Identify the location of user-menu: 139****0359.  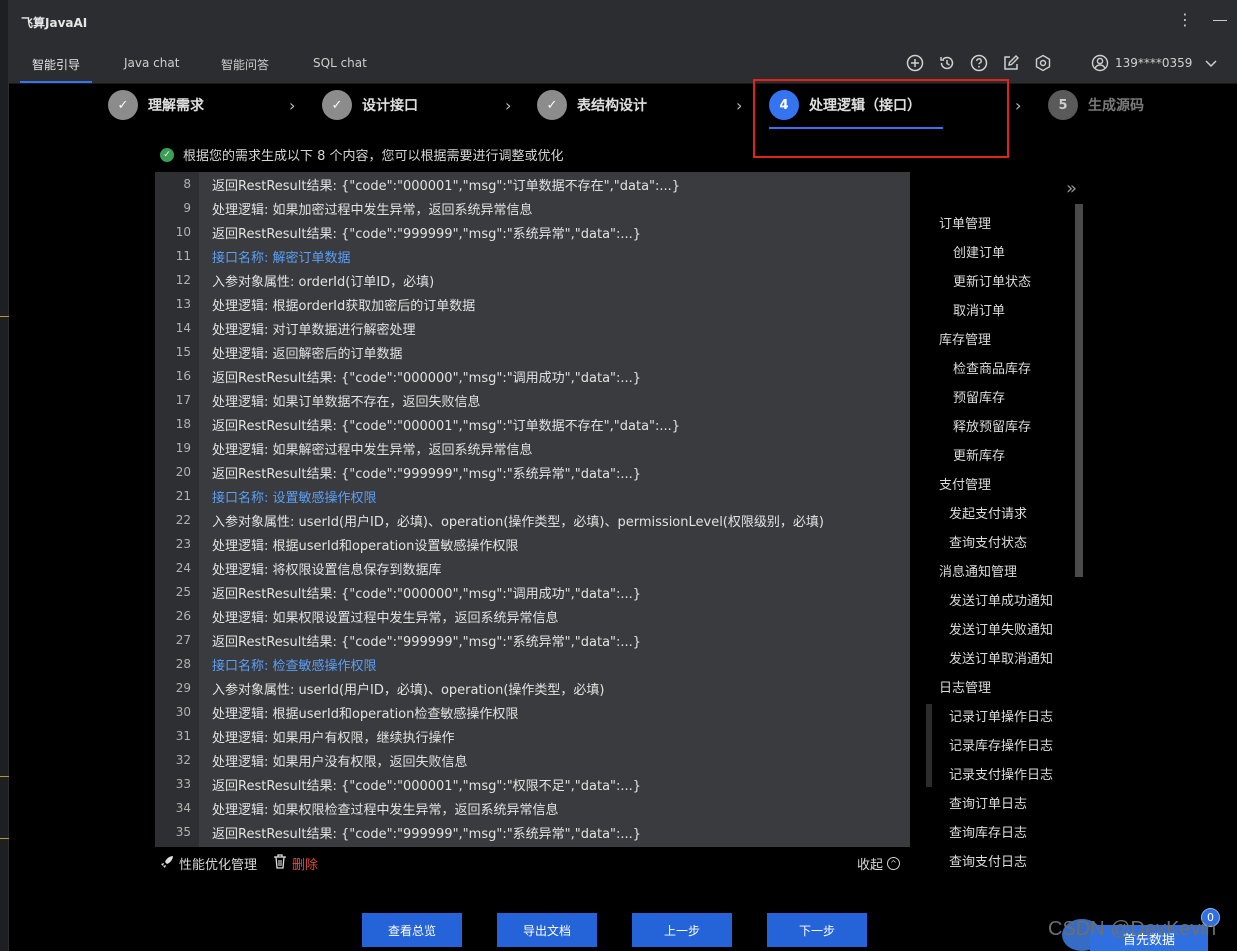
(1154, 63).